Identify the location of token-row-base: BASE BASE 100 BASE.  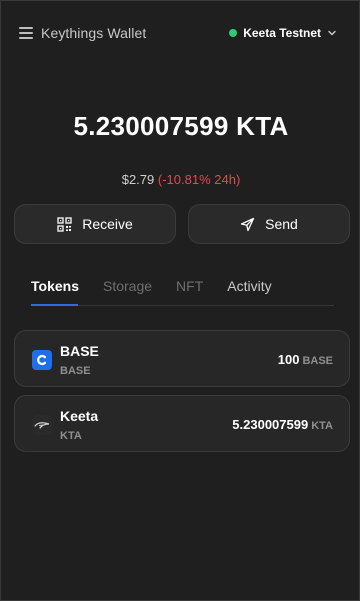
(182, 358).